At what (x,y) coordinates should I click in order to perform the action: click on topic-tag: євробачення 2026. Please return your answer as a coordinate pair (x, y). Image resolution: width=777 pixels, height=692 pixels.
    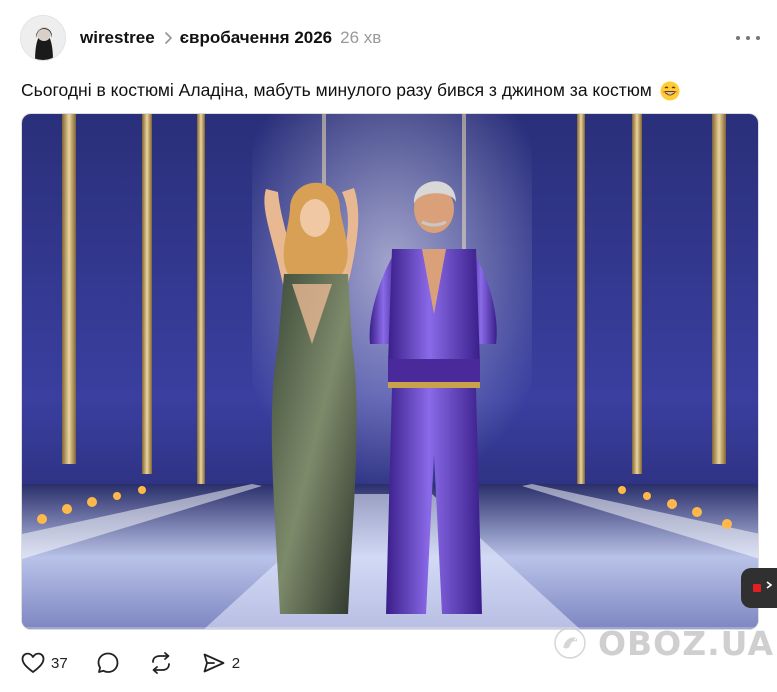
    Looking at the image, I should click on (256, 38).